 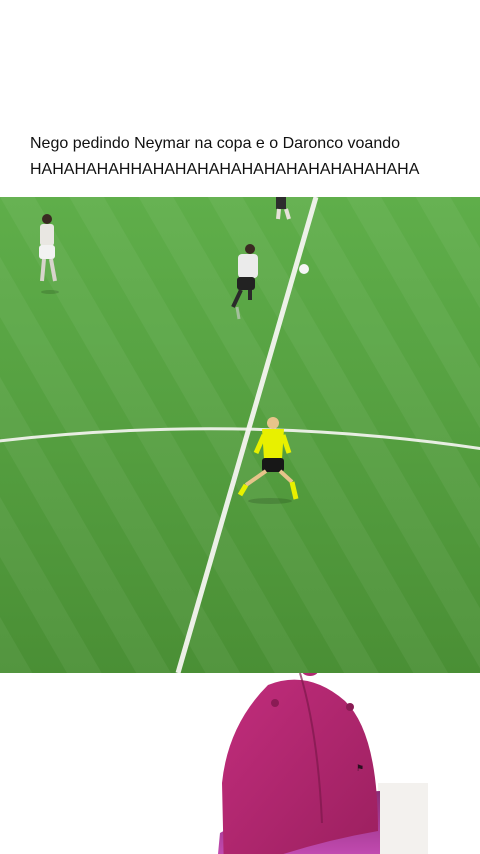 What do you see at coordinates (225, 169) in the screenshot?
I see `caption-line-2: HAHAHAHAHHAHAHAHAHAHAHAHAHAHAHAHAHA` at bounding box center [225, 169].